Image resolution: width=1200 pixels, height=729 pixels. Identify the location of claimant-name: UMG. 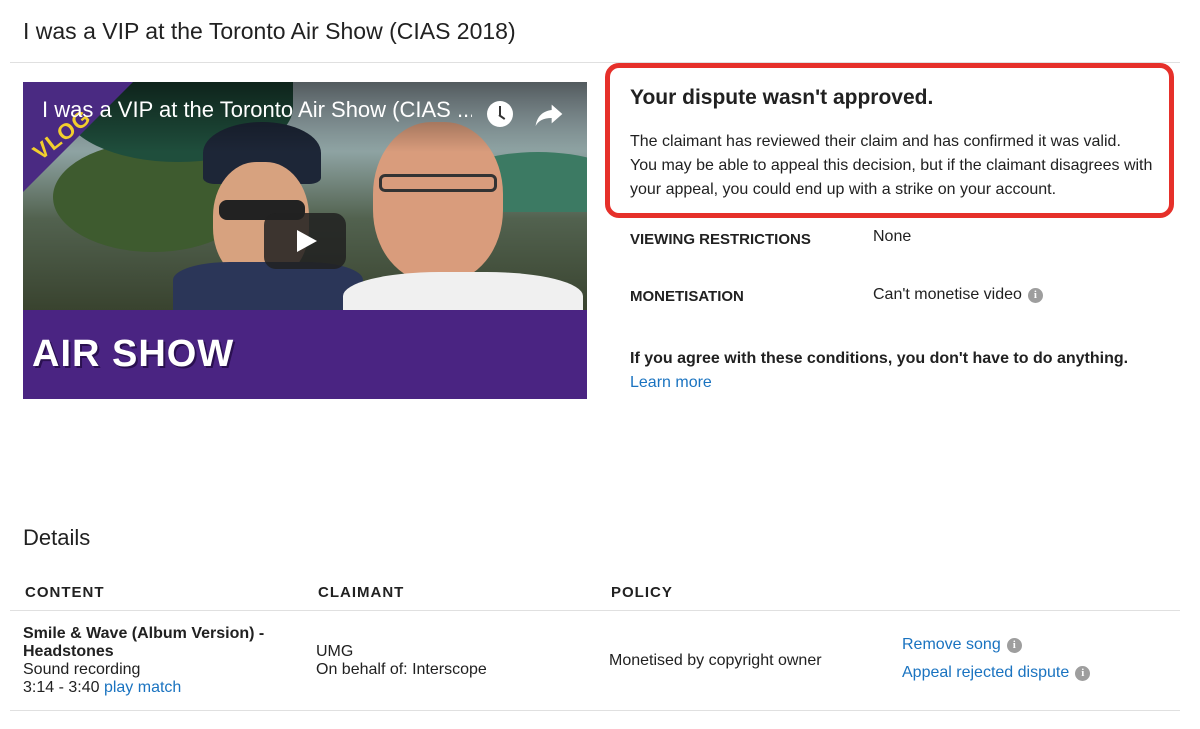
(335, 651).